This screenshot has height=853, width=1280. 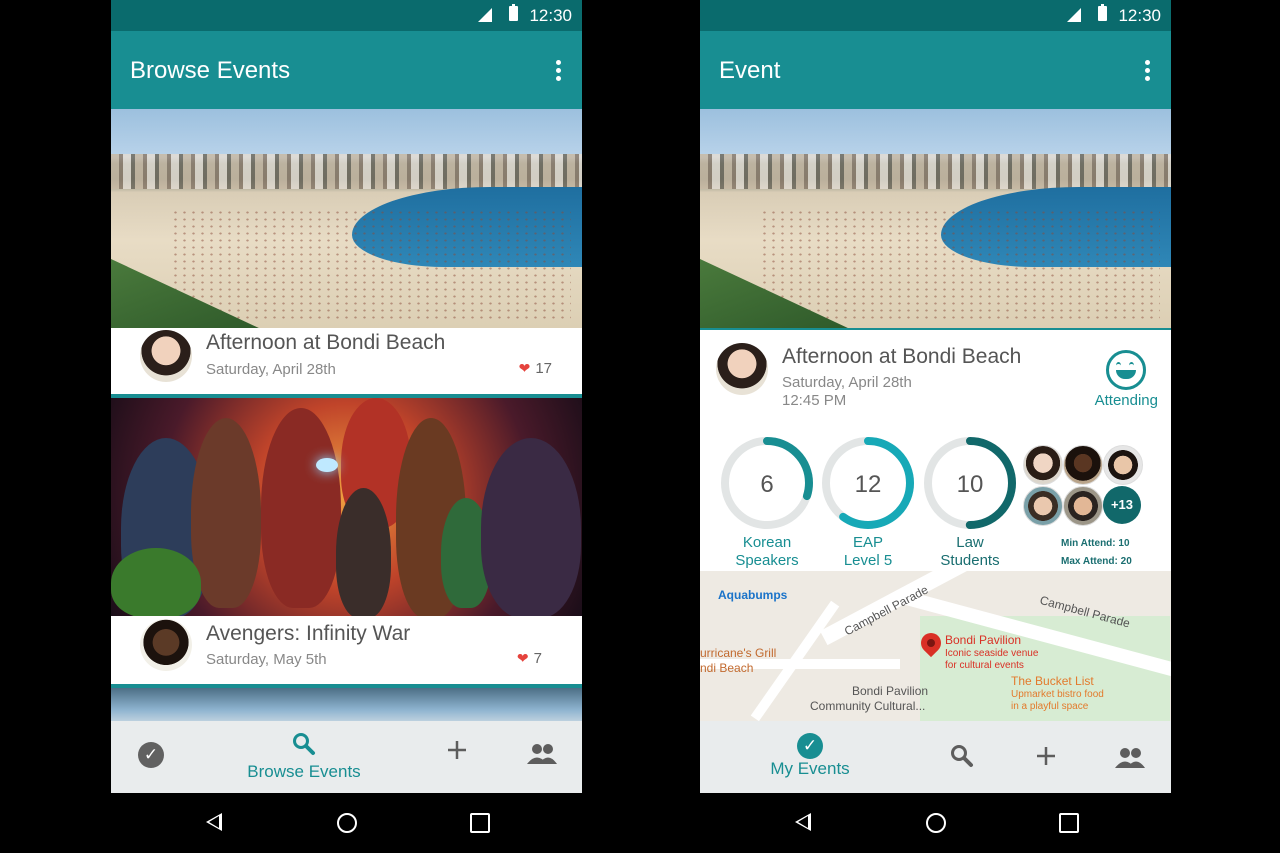 I want to click on attending-button: Attending, so click(x=1126, y=379).